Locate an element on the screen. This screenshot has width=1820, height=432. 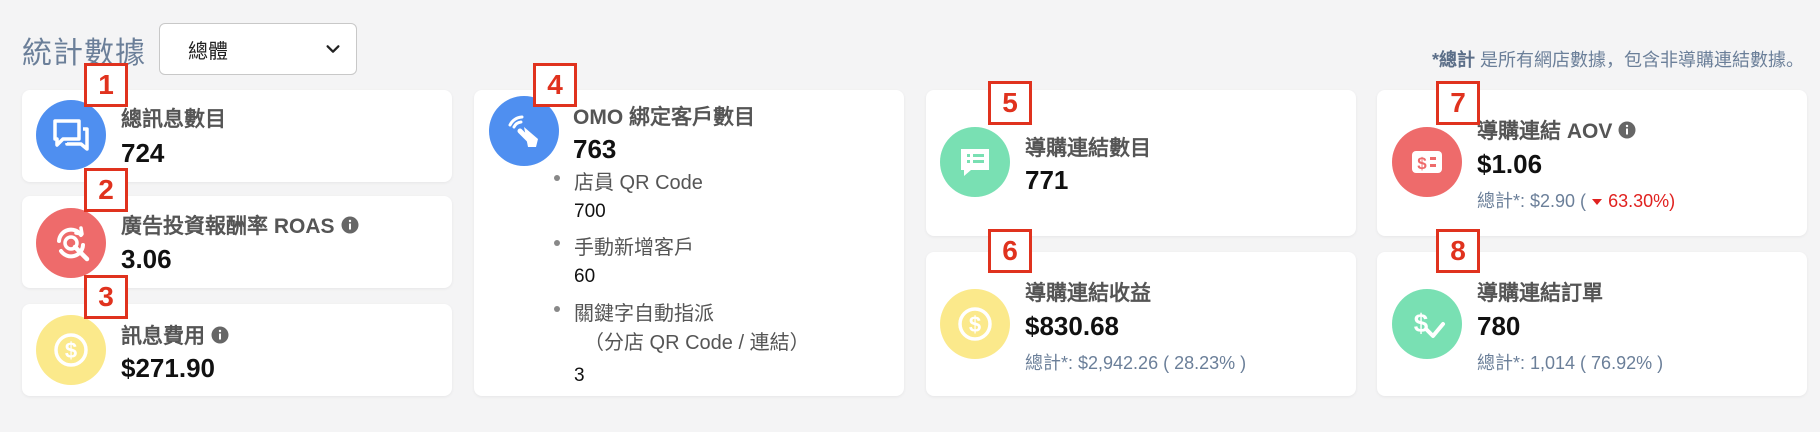
card-omo-label: OMO 綁定客戶數目 is located at coordinates (664, 117).